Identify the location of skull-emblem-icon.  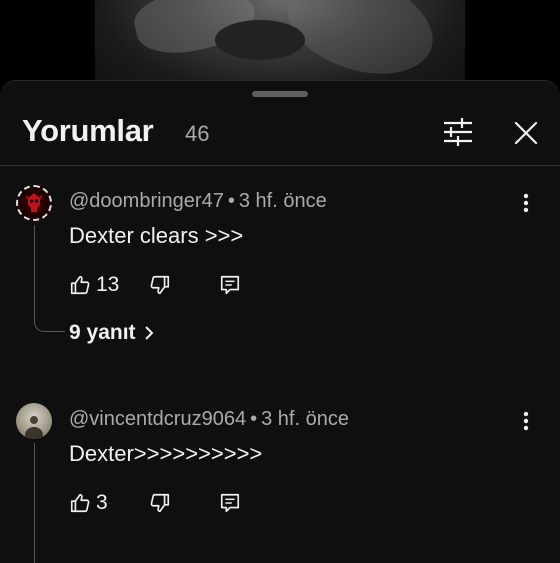
(34, 203).